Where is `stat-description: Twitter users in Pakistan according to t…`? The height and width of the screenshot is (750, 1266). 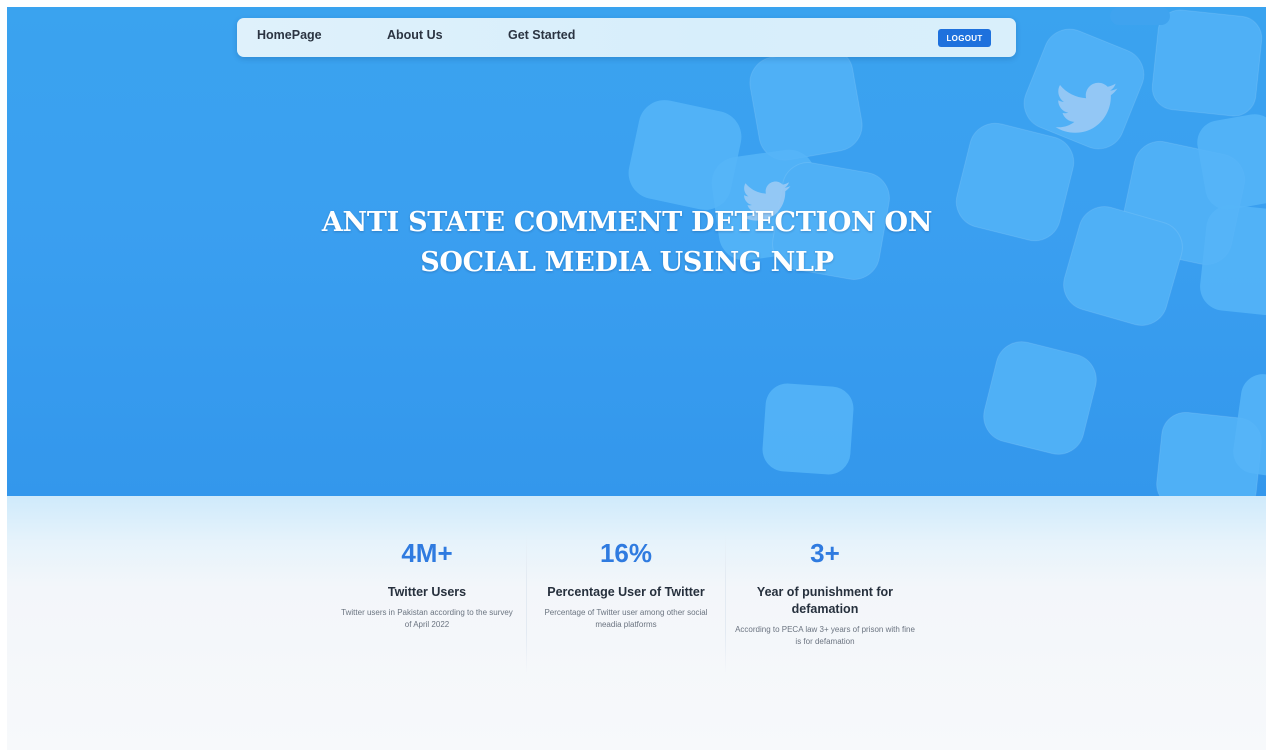 stat-description: Twitter users in Pakistan according to t… is located at coordinates (427, 618).